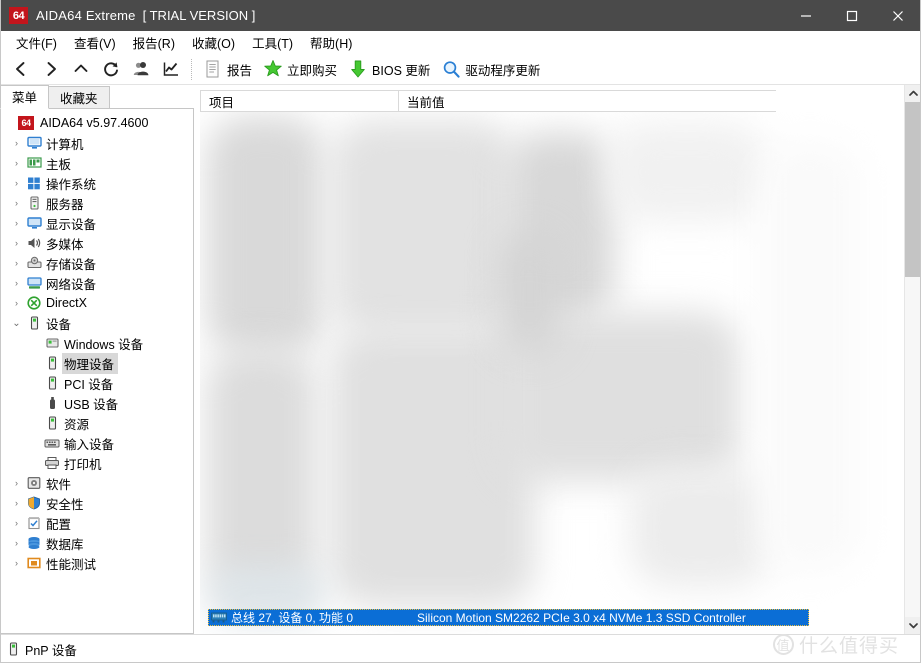 The image size is (921, 663). I want to click on sidebar-item-directx: › DirectX, so click(97, 303).